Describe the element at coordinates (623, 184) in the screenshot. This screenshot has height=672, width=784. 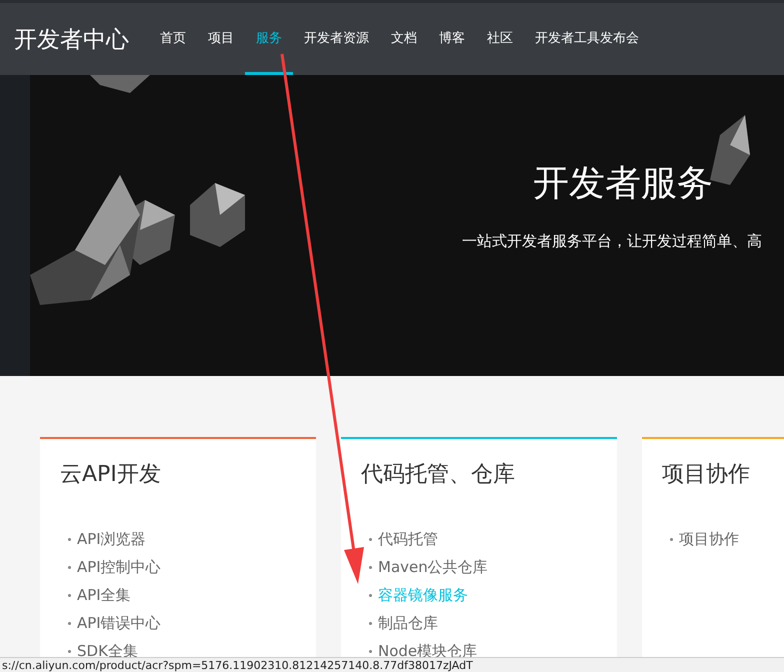
I see `hero-title: 开发者服务` at that location.